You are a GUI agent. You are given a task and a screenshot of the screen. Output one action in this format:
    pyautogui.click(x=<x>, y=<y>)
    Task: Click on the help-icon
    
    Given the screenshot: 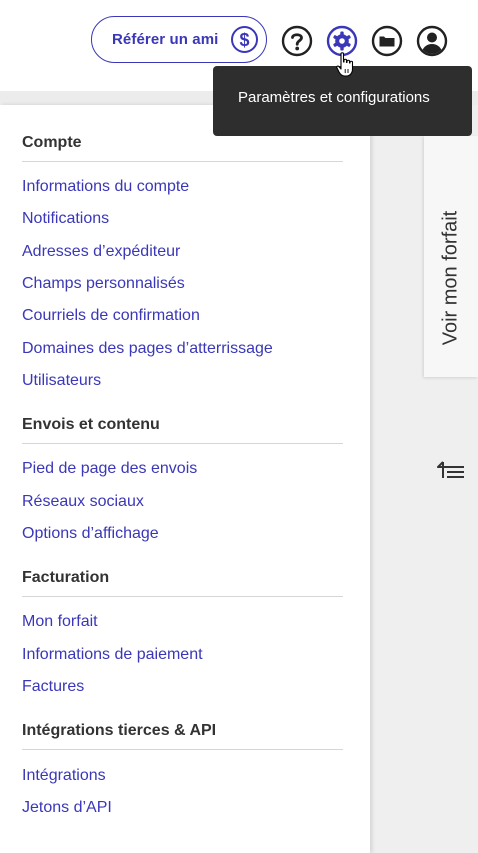 What is the action you would take?
    pyautogui.click(x=297, y=41)
    